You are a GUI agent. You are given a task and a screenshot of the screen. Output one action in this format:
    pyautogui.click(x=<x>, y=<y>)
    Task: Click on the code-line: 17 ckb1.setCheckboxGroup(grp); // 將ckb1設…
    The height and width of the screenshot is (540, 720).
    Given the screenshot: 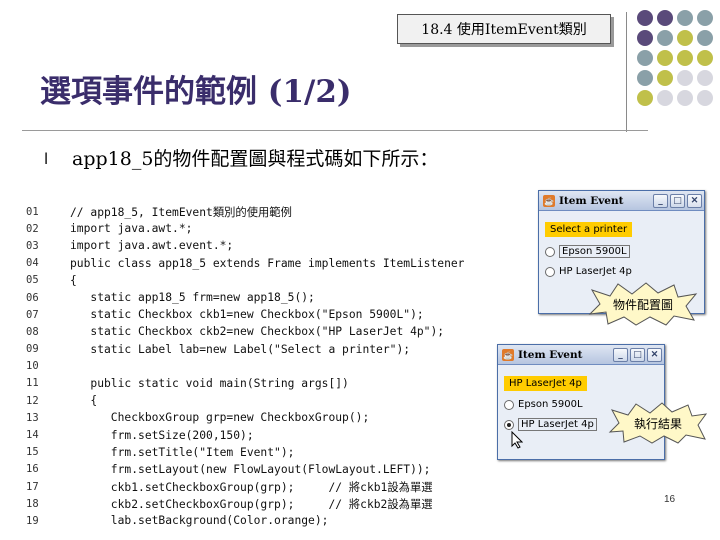 What is the action you would take?
    pyautogui.click(x=245, y=486)
    